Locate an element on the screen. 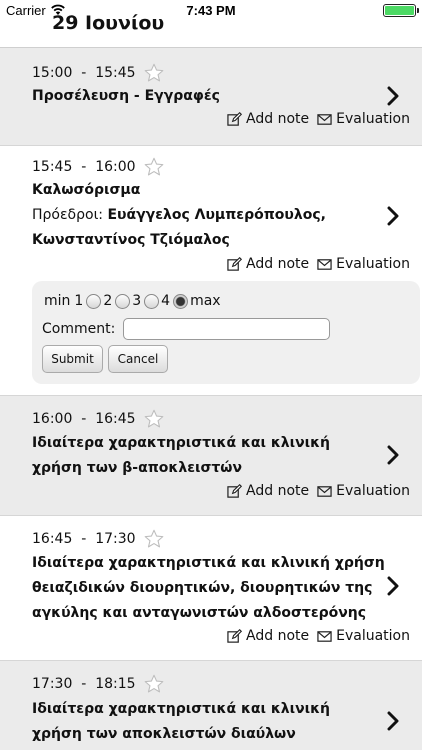 The width and height of the screenshot is (422, 750). session-title: Καλωσόρισμα is located at coordinates (86, 190).